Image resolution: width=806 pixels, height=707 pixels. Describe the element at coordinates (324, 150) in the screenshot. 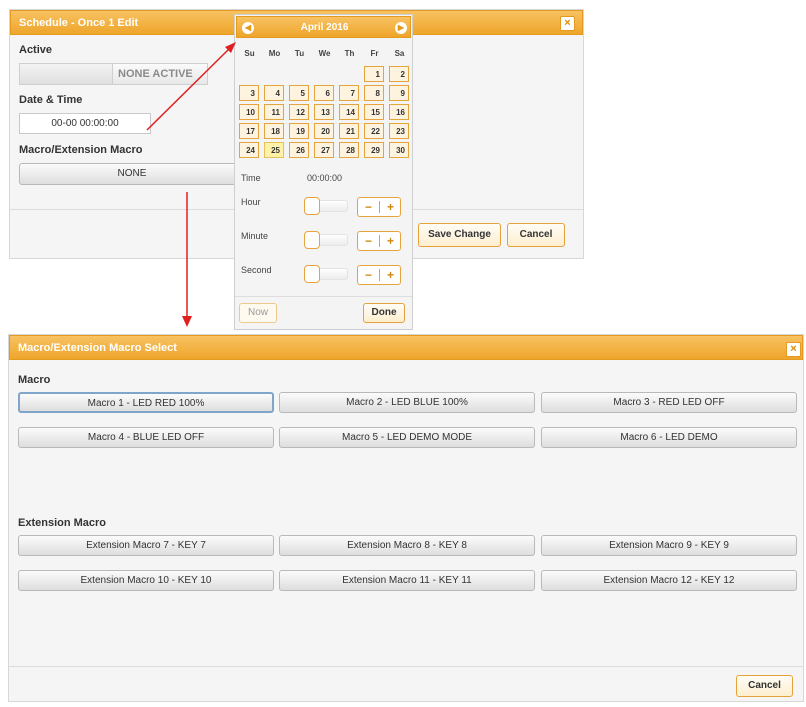

I see `calendar-day: 27` at that location.